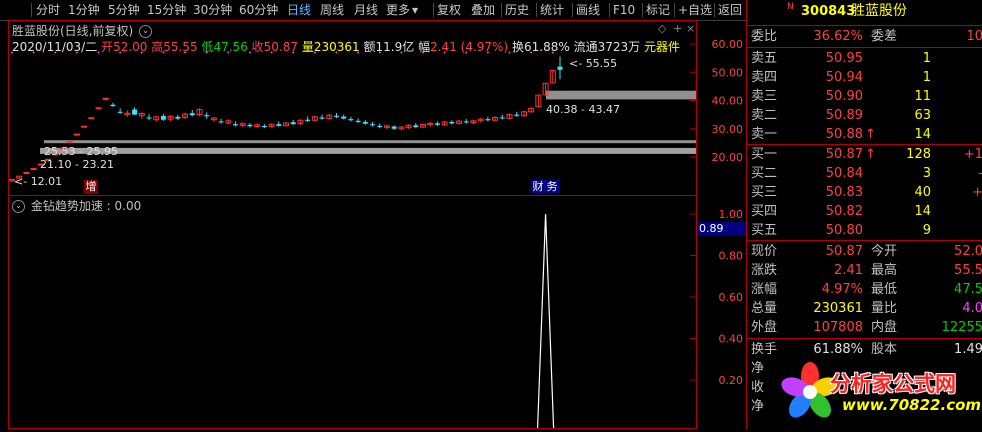 The image size is (982, 432). I want to click on ask-volume: 63, so click(922, 115).